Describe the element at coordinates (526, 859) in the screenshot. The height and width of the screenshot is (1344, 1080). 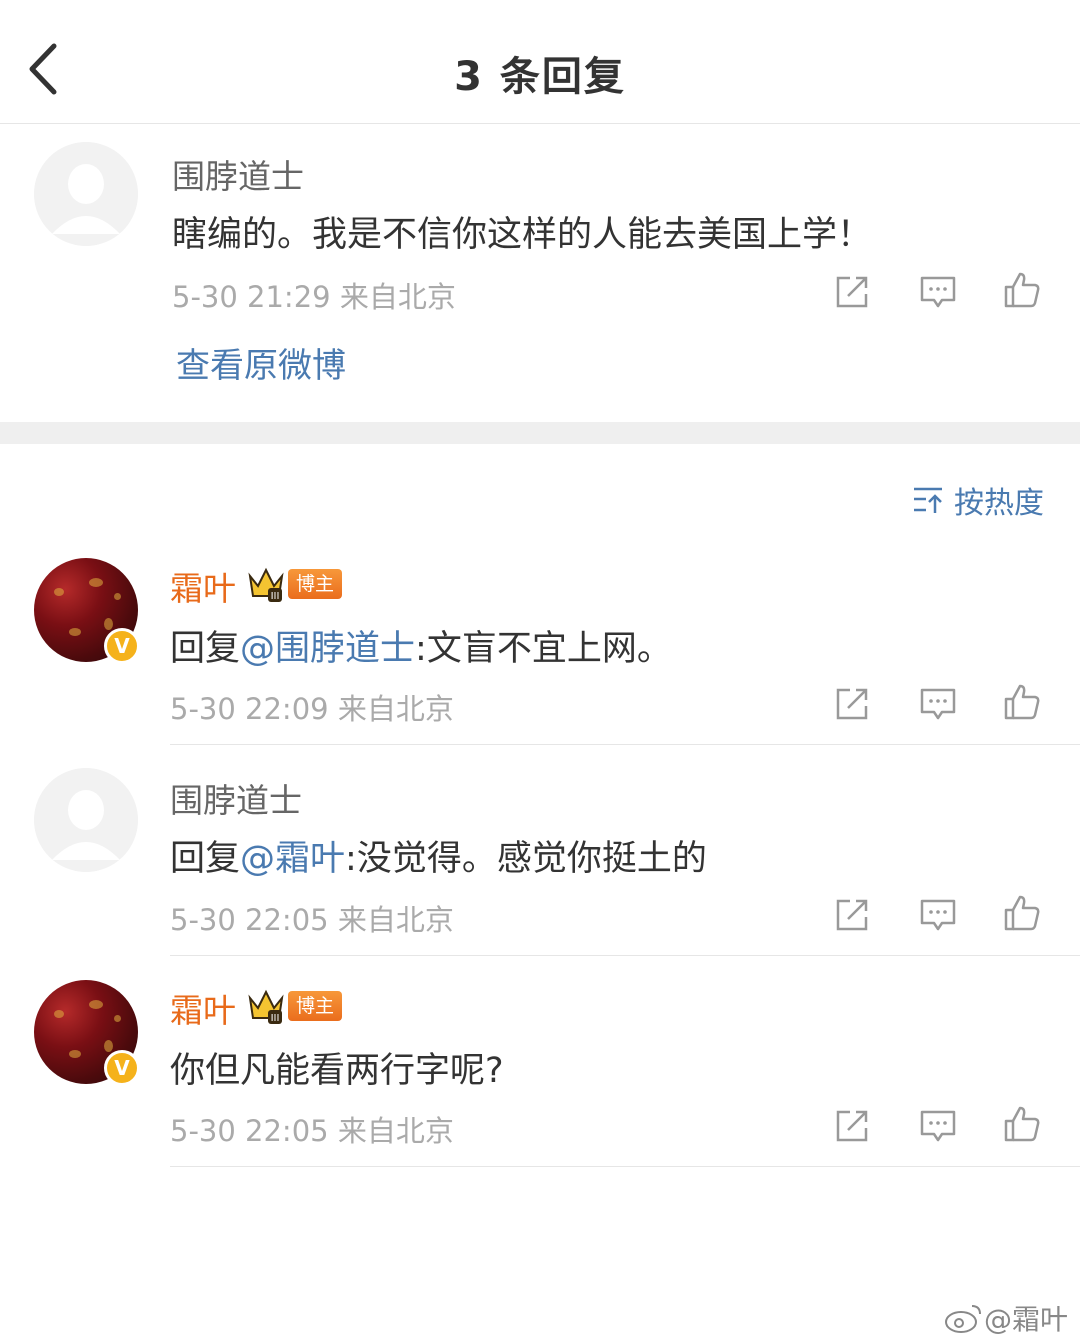
I see `reply-body: :没觉得。感觉你挺土的` at that location.